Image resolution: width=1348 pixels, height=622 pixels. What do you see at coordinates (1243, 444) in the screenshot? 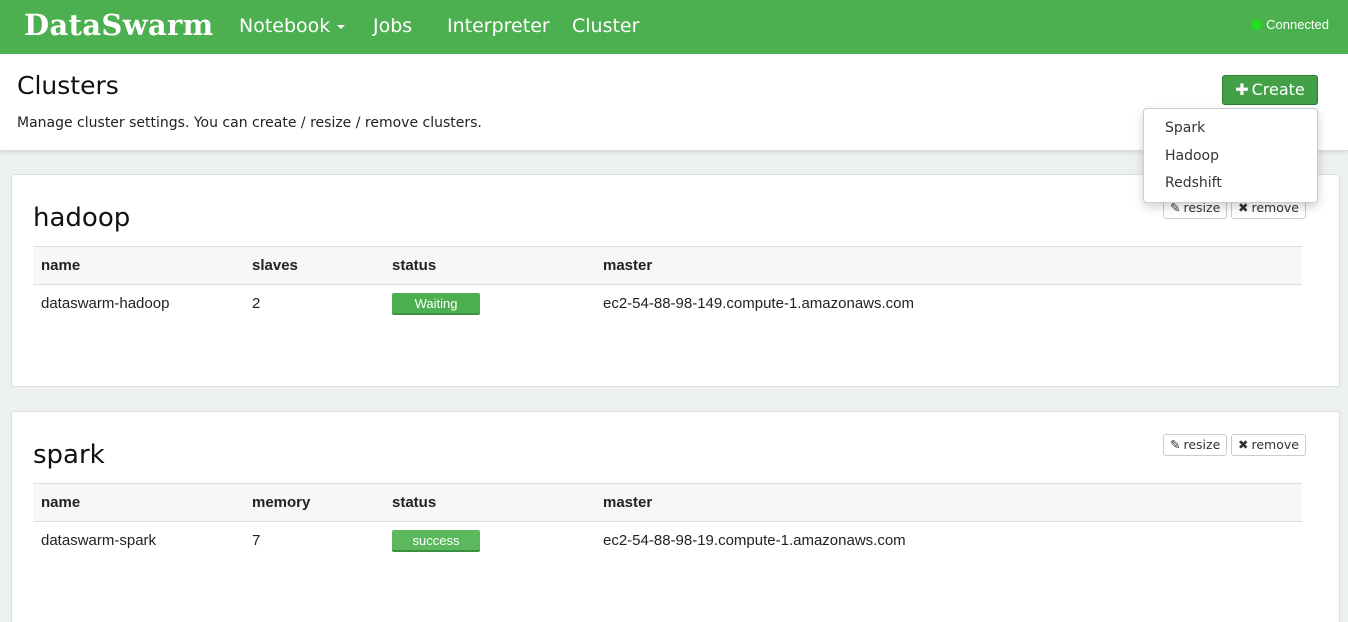
I see `close-icon: ✖` at bounding box center [1243, 444].